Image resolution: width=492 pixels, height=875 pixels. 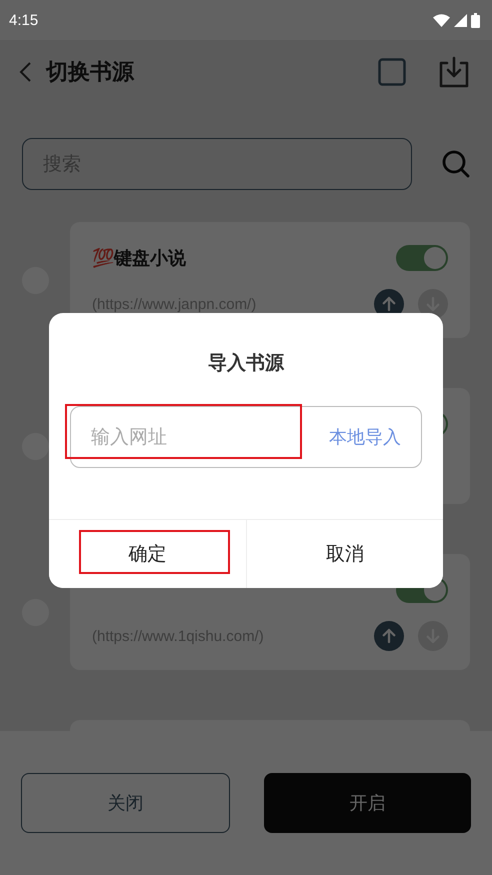 I want to click on local-import-link: 本地导入, so click(x=370, y=437).